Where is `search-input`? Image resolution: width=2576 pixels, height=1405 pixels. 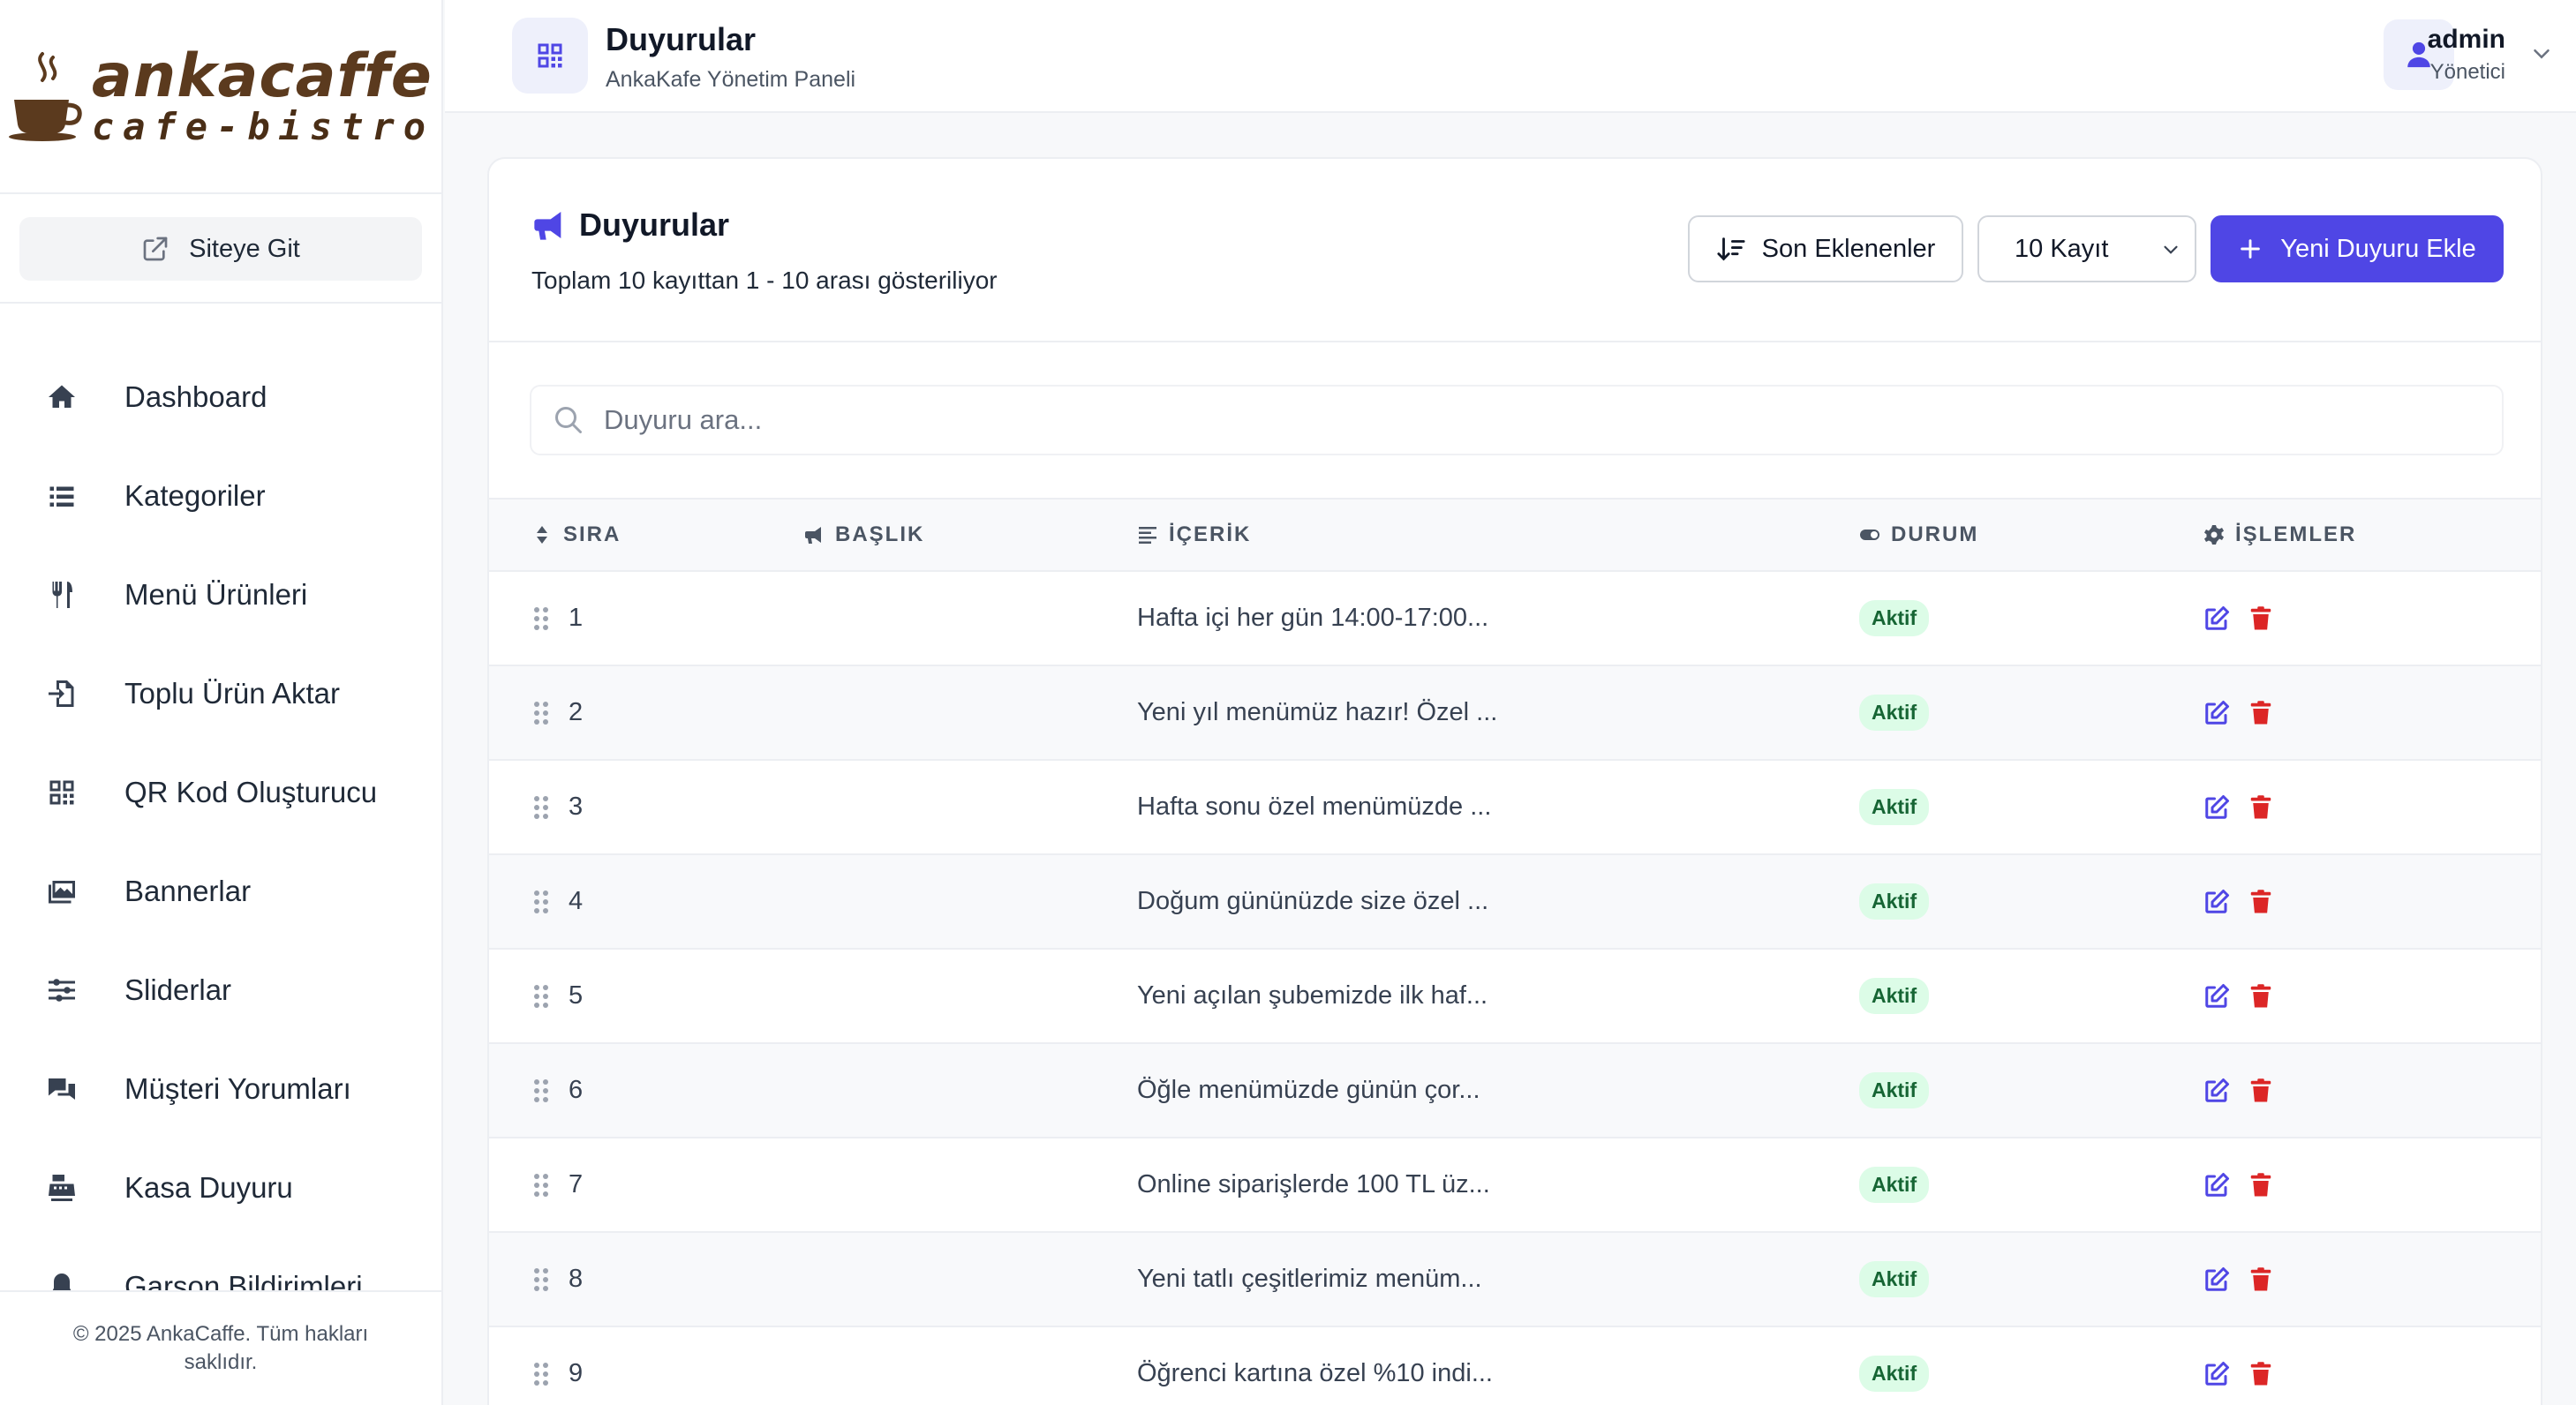
search-input is located at coordinates (1487, 420).